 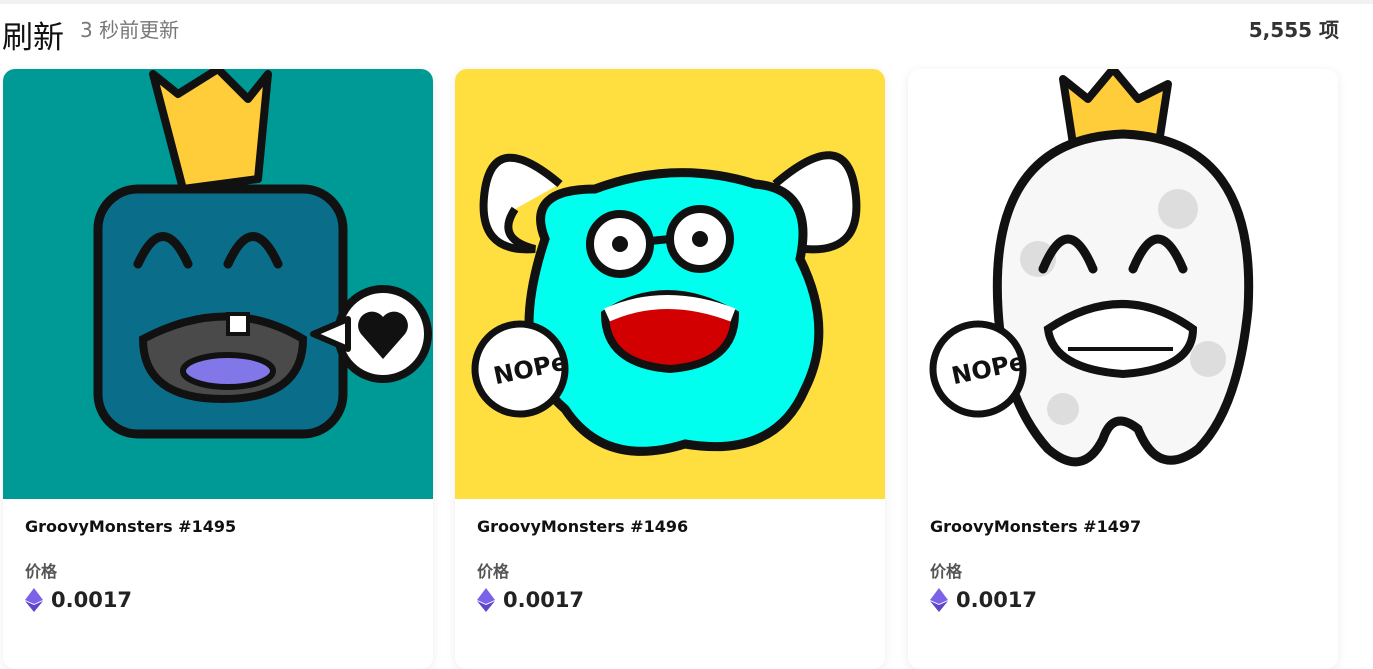 What do you see at coordinates (686, 32) in the screenshot?
I see `results-header: 刷新 3 秒前更新 5,555 项` at bounding box center [686, 32].